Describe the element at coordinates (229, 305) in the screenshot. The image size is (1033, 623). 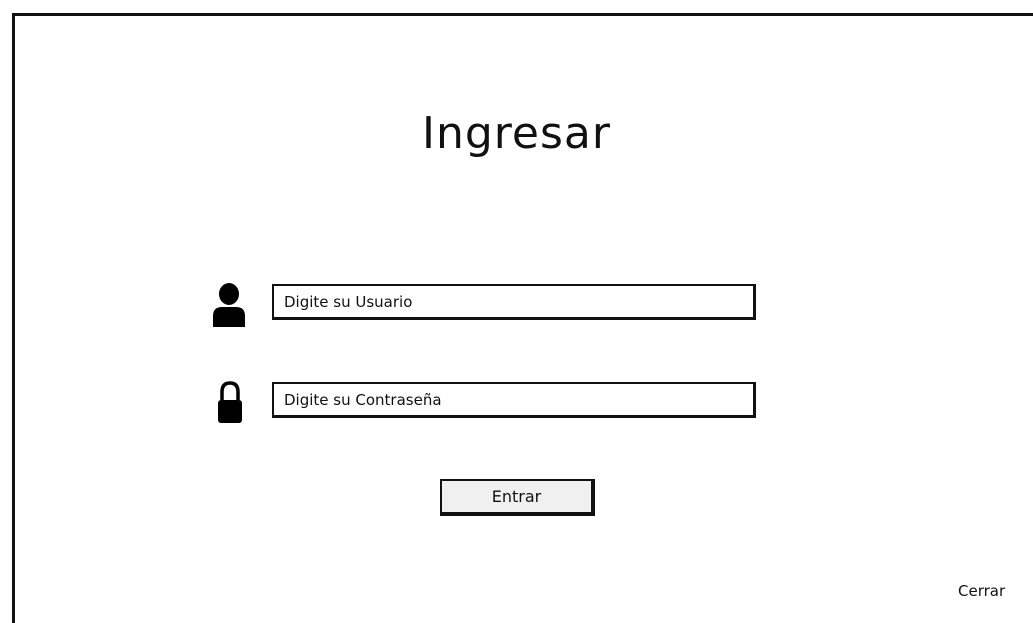
I see `user-icon` at that location.